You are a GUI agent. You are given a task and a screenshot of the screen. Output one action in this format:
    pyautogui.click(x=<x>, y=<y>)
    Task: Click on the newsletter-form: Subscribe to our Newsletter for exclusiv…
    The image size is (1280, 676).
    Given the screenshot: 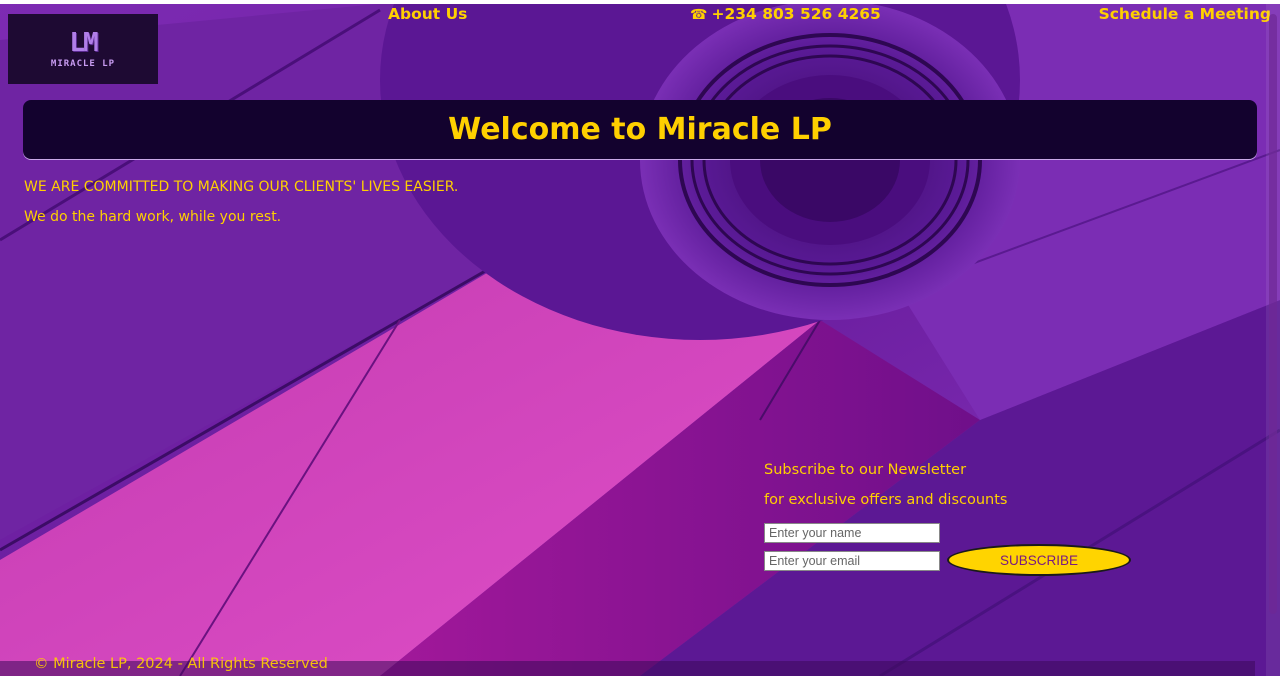 What is the action you would take?
    pyautogui.click(x=954, y=518)
    